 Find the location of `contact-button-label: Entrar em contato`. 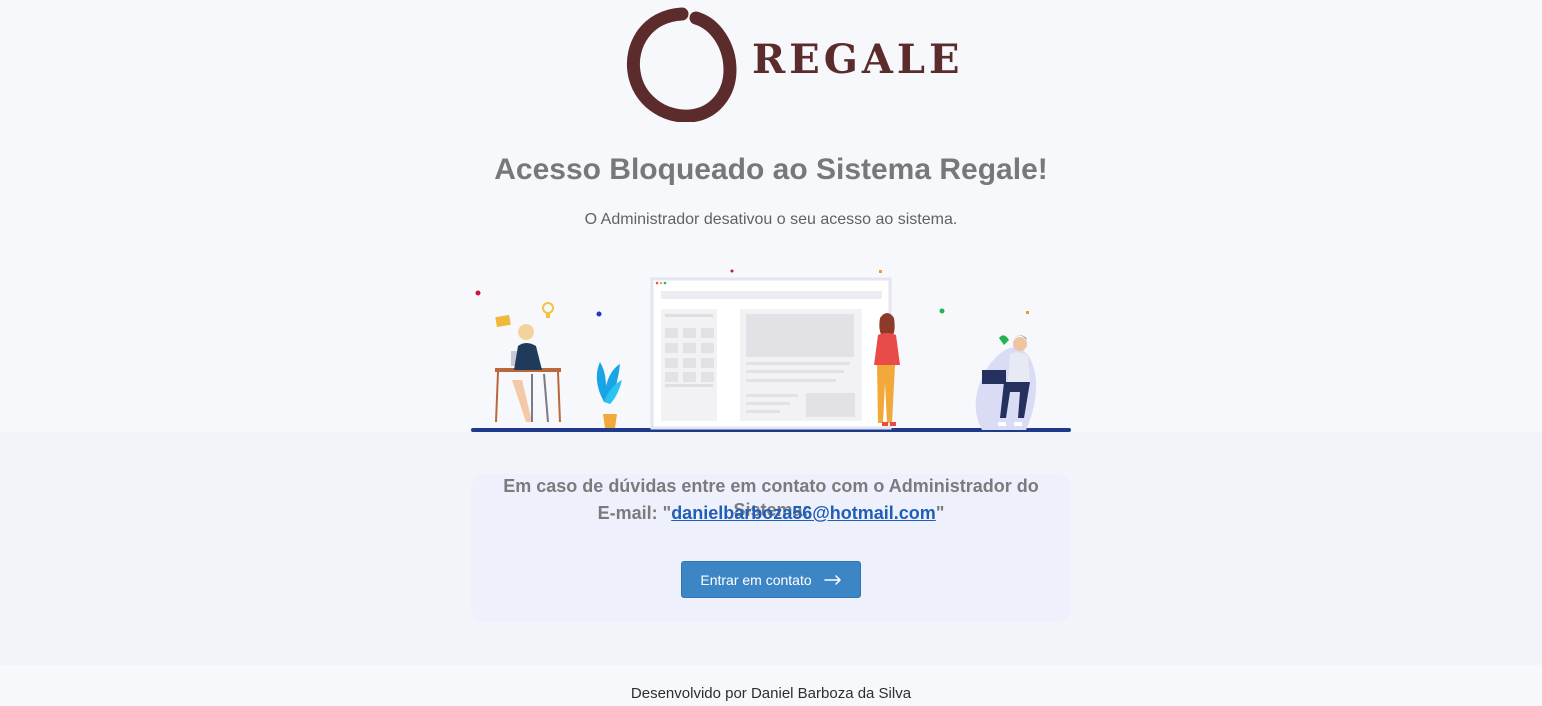

contact-button-label: Entrar em contato is located at coordinates (756, 579).